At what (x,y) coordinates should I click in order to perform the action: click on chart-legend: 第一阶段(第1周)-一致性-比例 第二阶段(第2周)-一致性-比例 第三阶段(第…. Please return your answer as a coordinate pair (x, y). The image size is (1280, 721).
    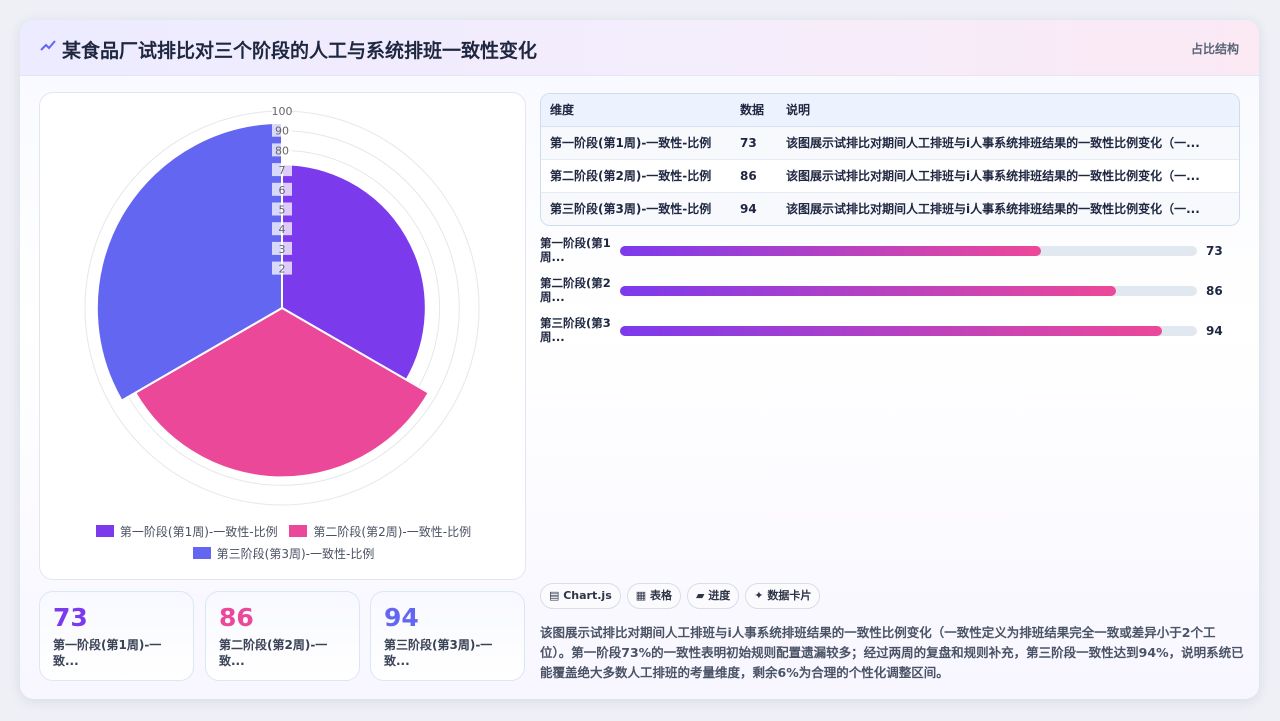
    Looking at the image, I should click on (283, 543).